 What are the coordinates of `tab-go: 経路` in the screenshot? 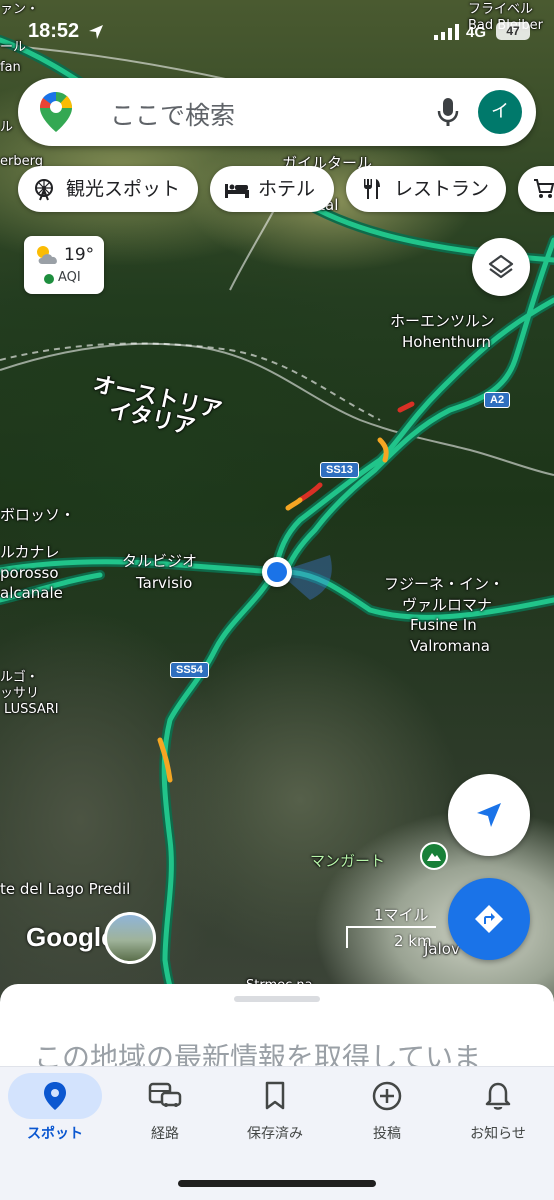 It's located at (165, 1112).